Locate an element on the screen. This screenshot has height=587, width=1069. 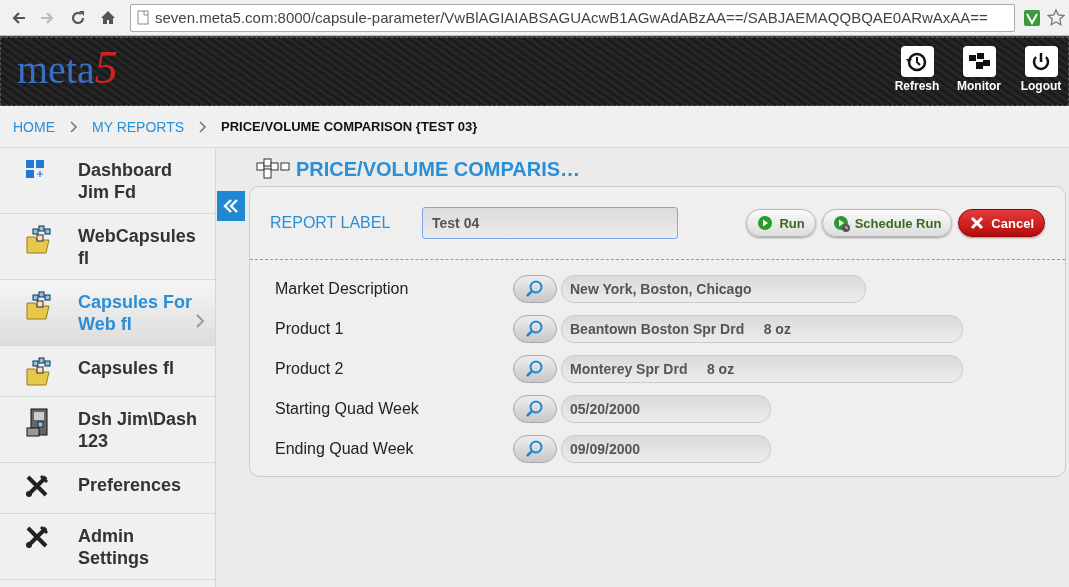
header-action-button: Refresh is located at coordinates (917, 69).